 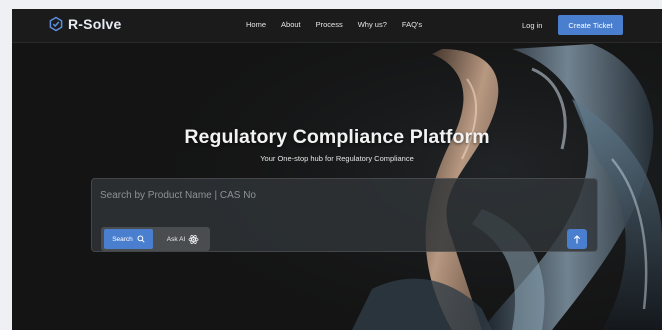 What do you see at coordinates (590, 25) in the screenshot?
I see `create-ticket-button: Create Ticket` at bounding box center [590, 25].